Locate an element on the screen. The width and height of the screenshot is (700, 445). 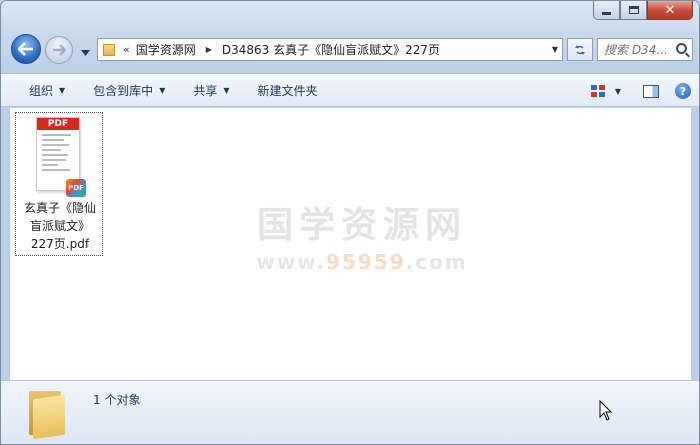
file-name-line-1: 玄真子《隐仙 is located at coordinates (59, 208).